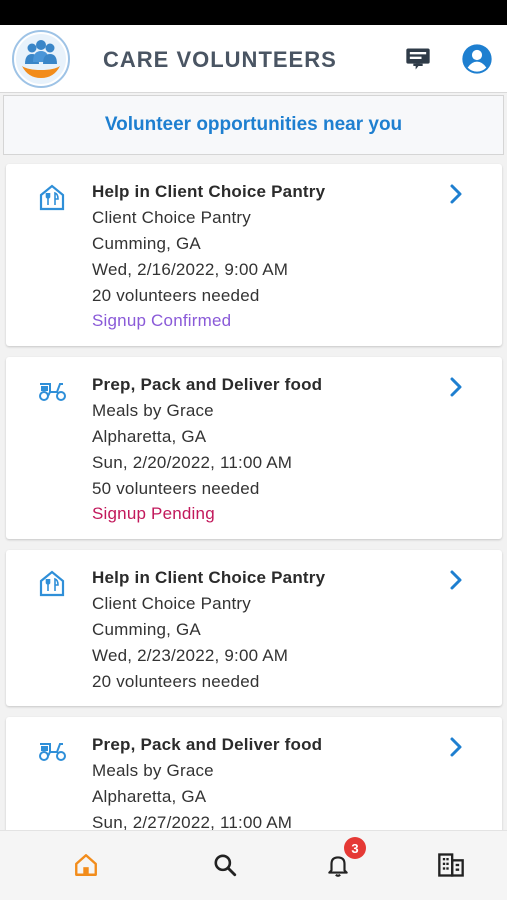 This screenshot has width=507, height=900. Describe the element at coordinates (192, 821) in the screenshot. I see `opportunity-datetime: Sun, 2/27/2022, 11:00 AM` at that location.